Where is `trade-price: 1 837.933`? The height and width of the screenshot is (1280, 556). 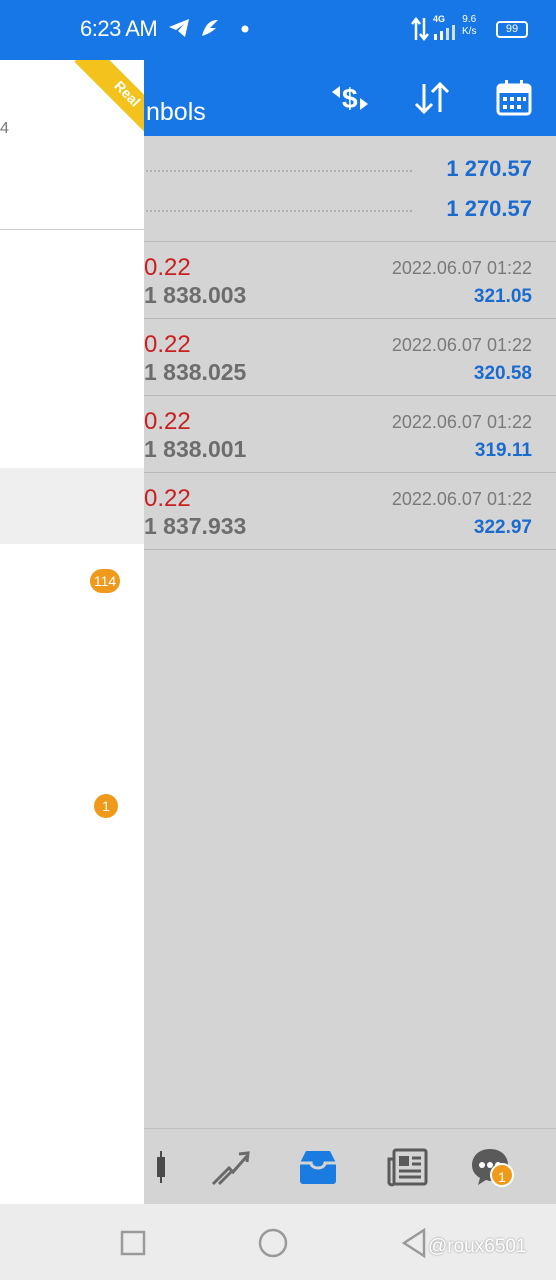
trade-price: 1 837.933 is located at coordinates (195, 526).